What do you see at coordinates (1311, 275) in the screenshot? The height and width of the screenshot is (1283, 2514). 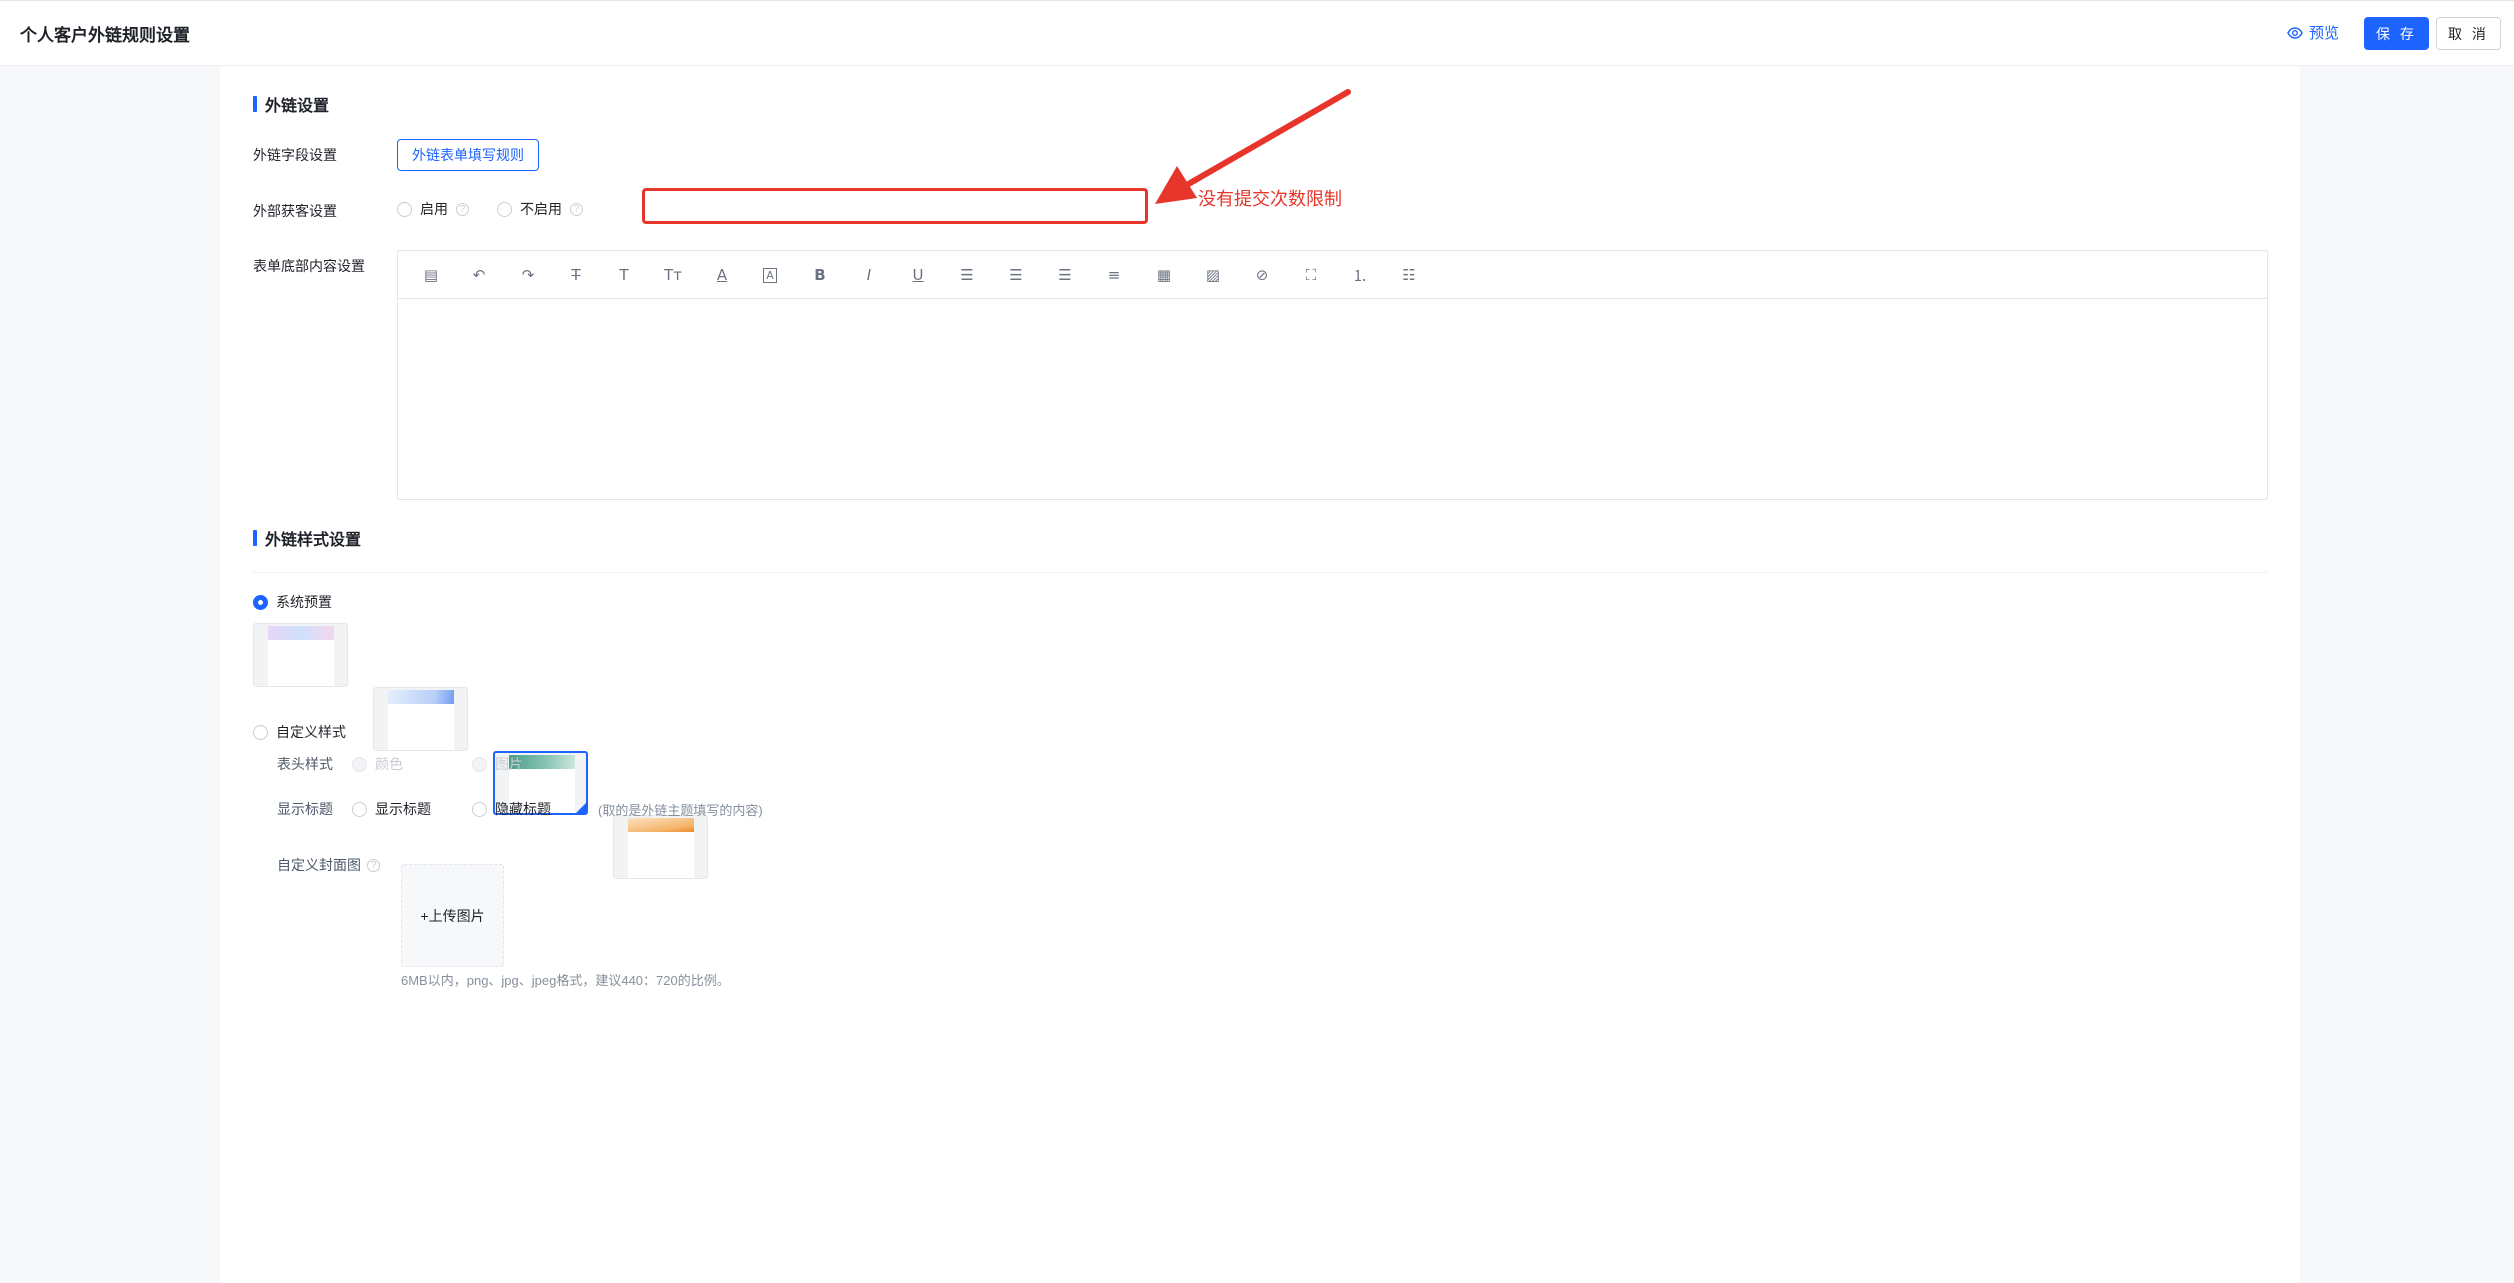 I see `fullscreen-icon: ⛶` at bounding box center [1311, 275].